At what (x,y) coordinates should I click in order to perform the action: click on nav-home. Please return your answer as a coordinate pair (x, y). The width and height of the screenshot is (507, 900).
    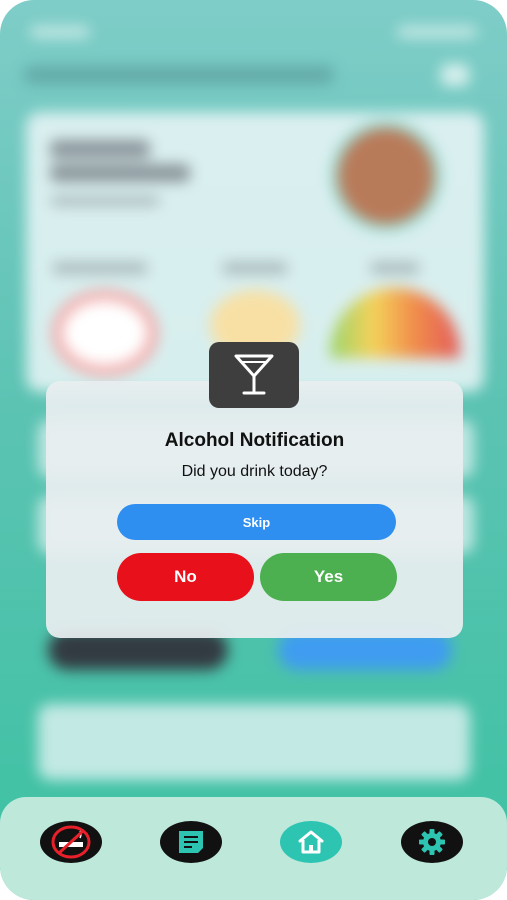
    Looking at the image, I should click on (311, 842).